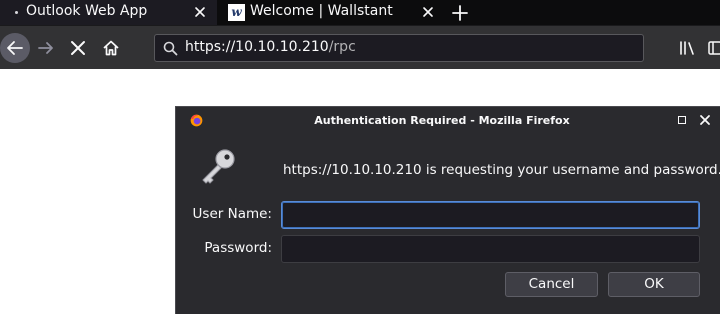 This screenshot has width=720, height=314. What do you see at coordinates (46, 48) in the screenshot?
I see `forward-arrow-icon` at bounding box center [46, 48].